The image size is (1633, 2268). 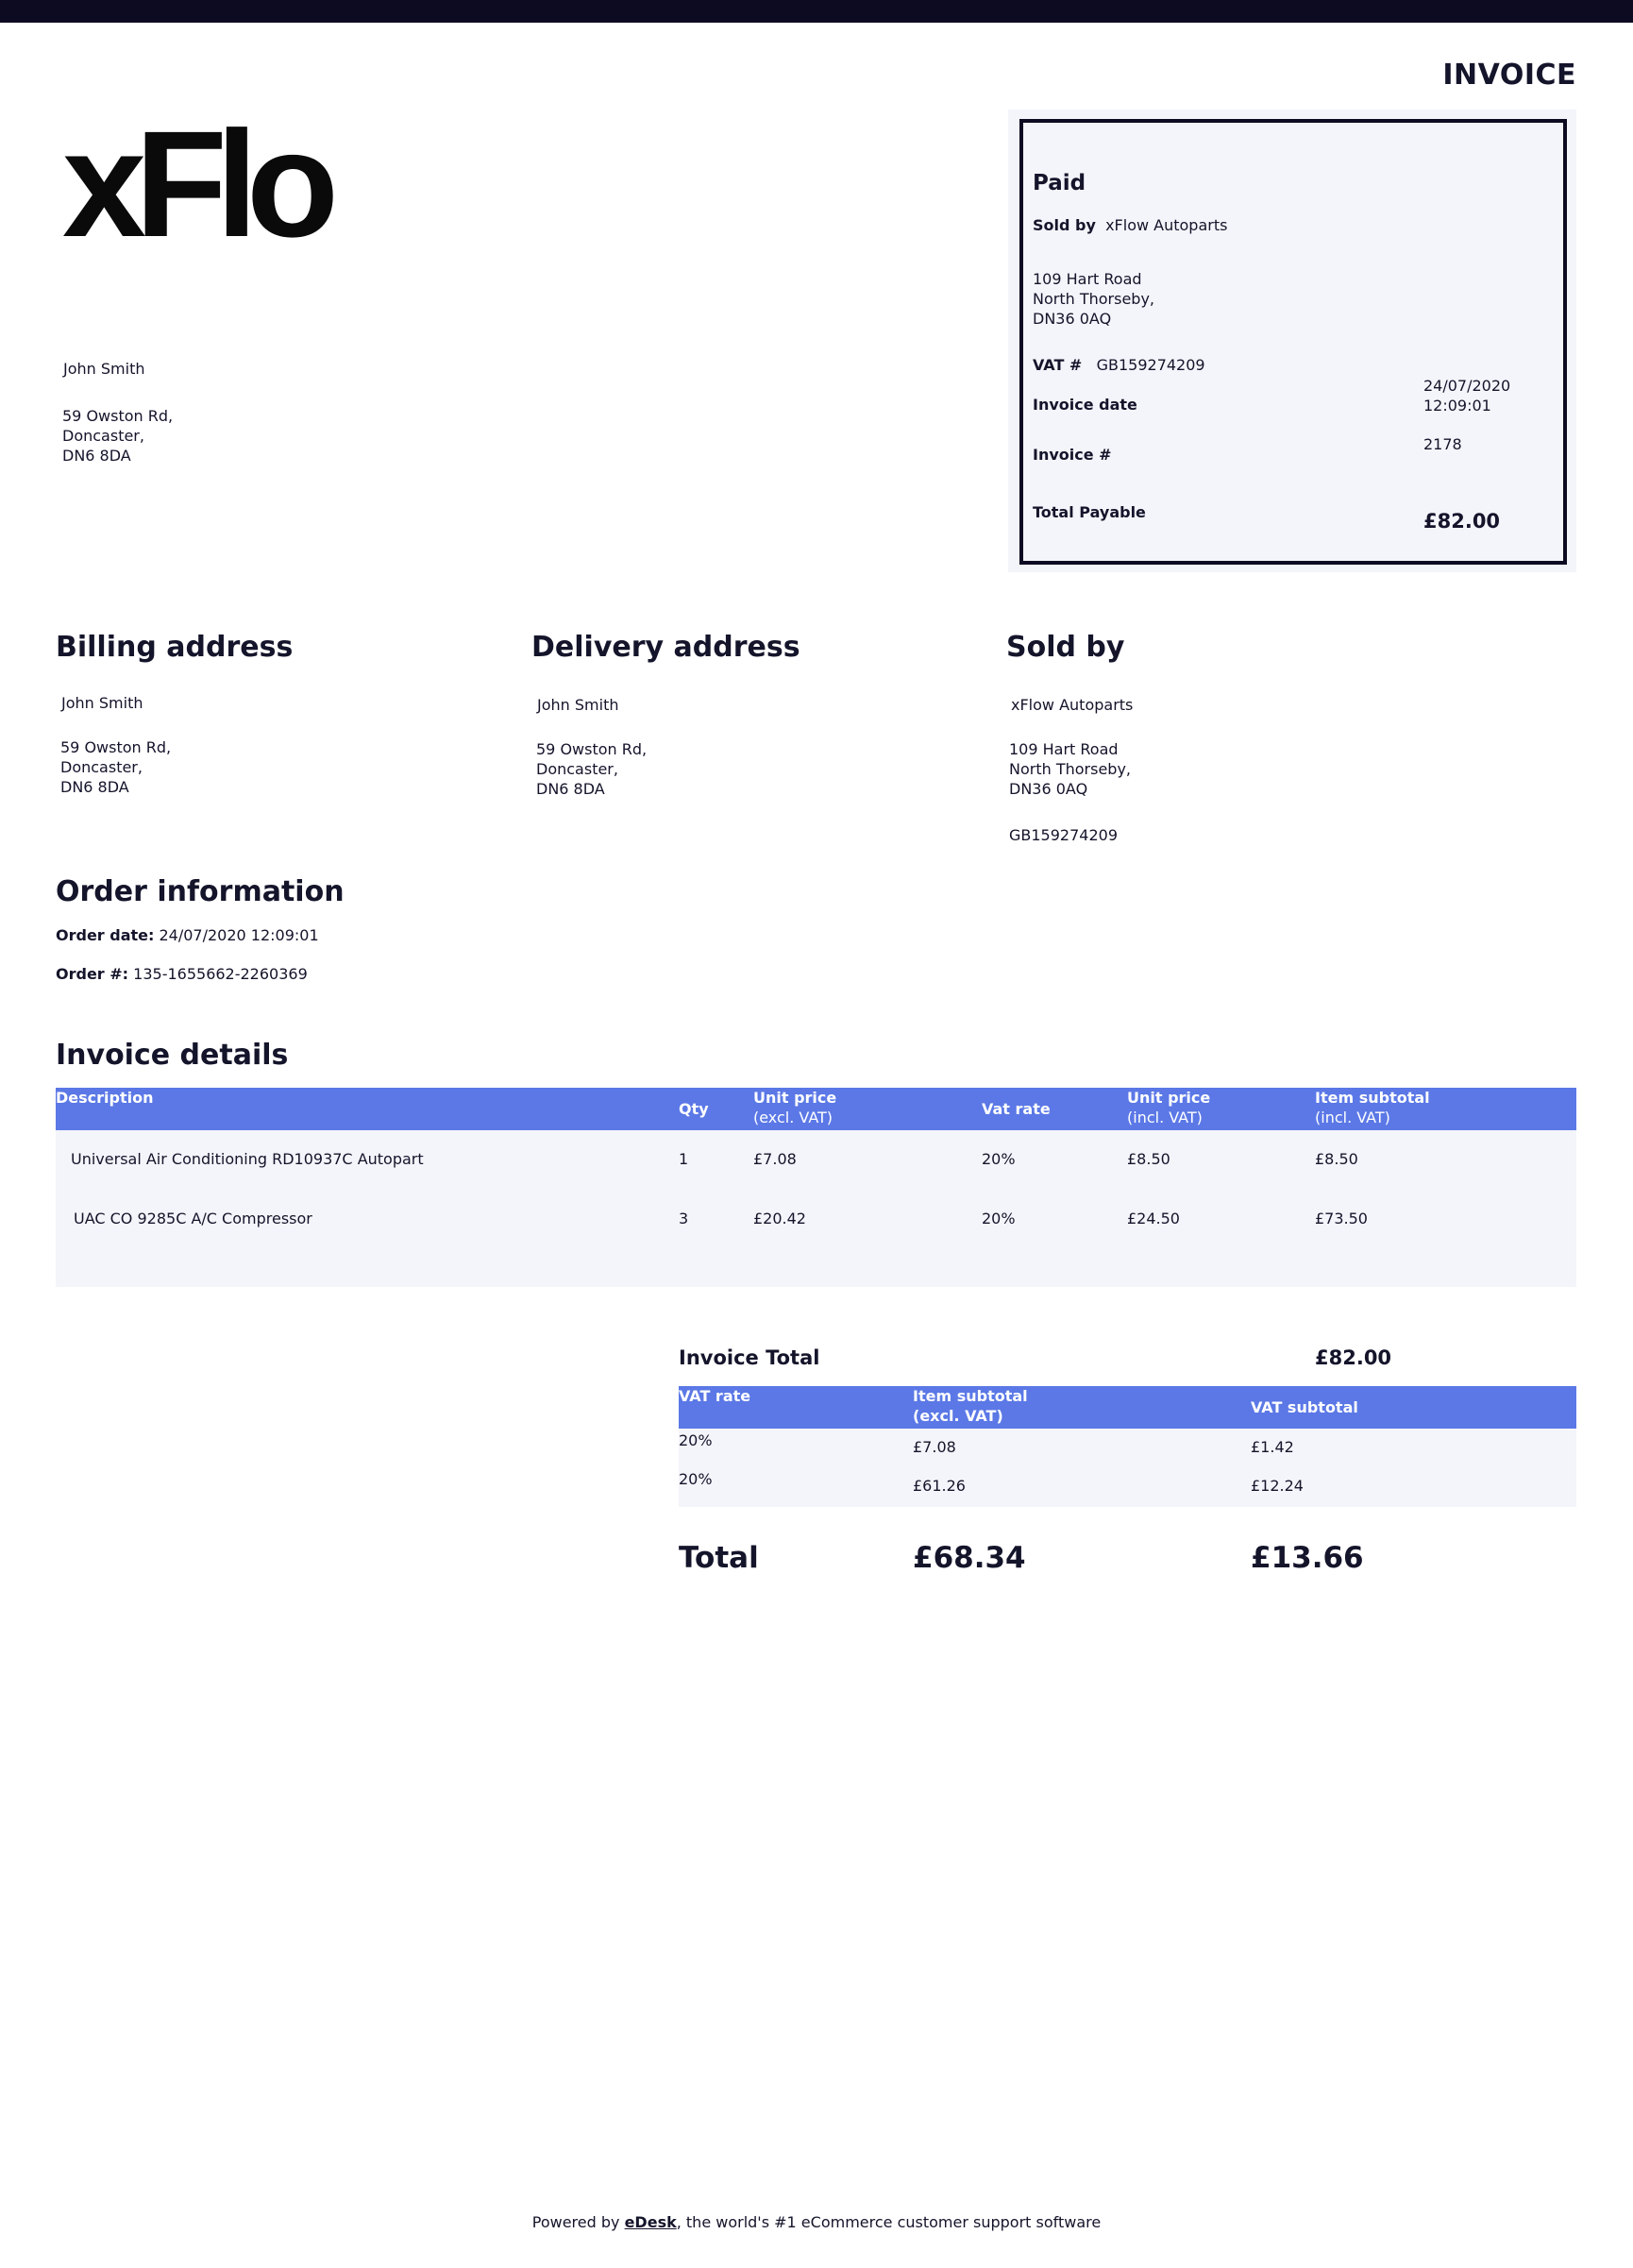 What do you see at coordinates (96, 456) in the screenshot?
I see `customer-address-line: DN6 8DA` at bounding box center [96, 456].